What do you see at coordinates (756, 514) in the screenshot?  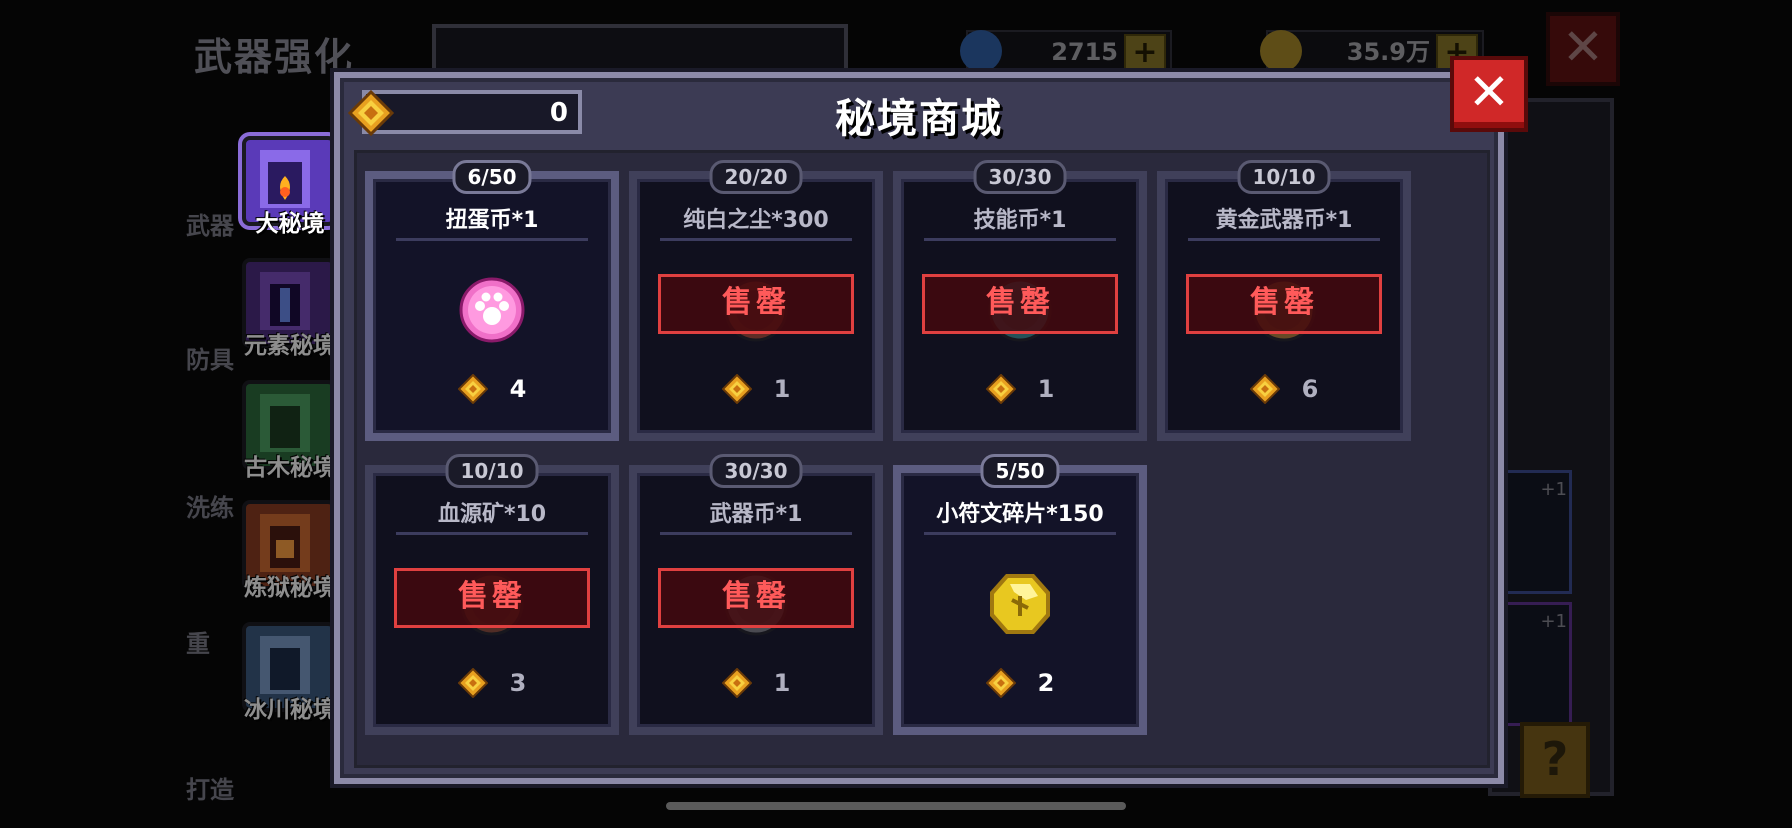 I see `item-name: 武器币*1` at bounding box center [756, 514].